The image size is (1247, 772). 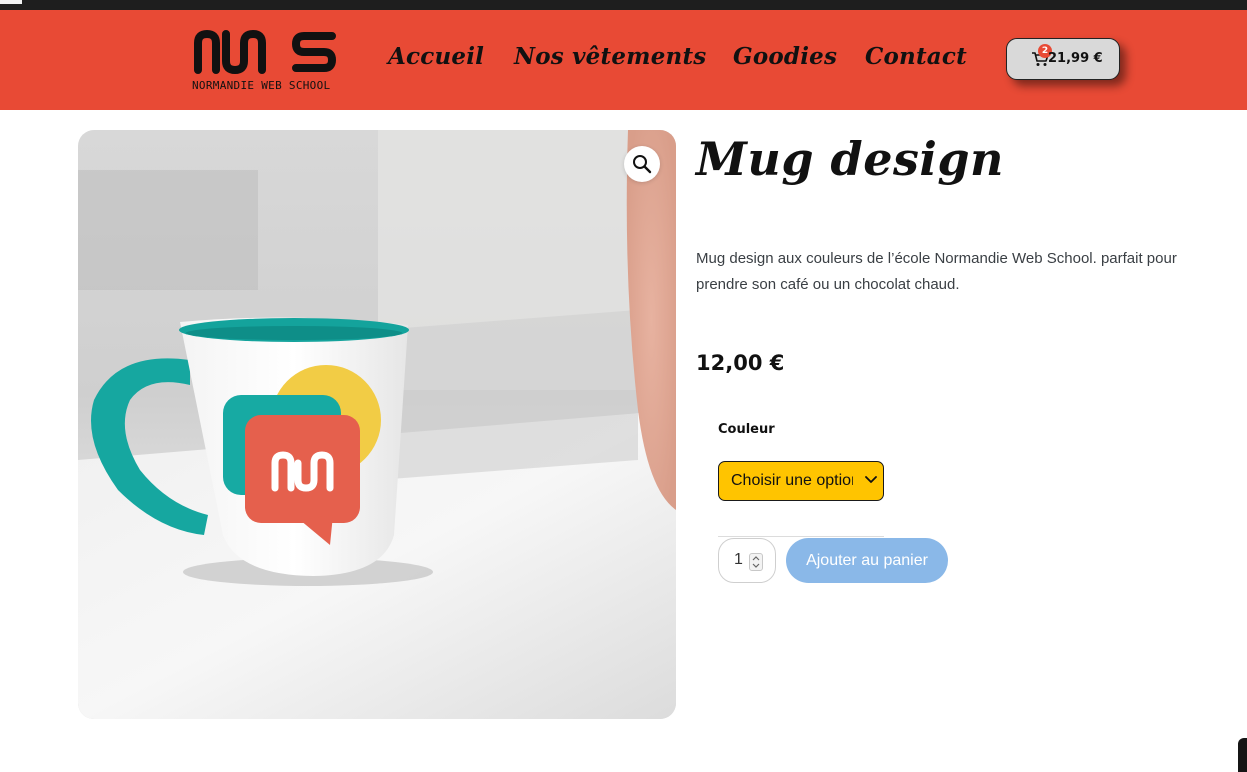 I want to click on add-to-cart-button: Ajouter au panier, so click(x=867, y=560).